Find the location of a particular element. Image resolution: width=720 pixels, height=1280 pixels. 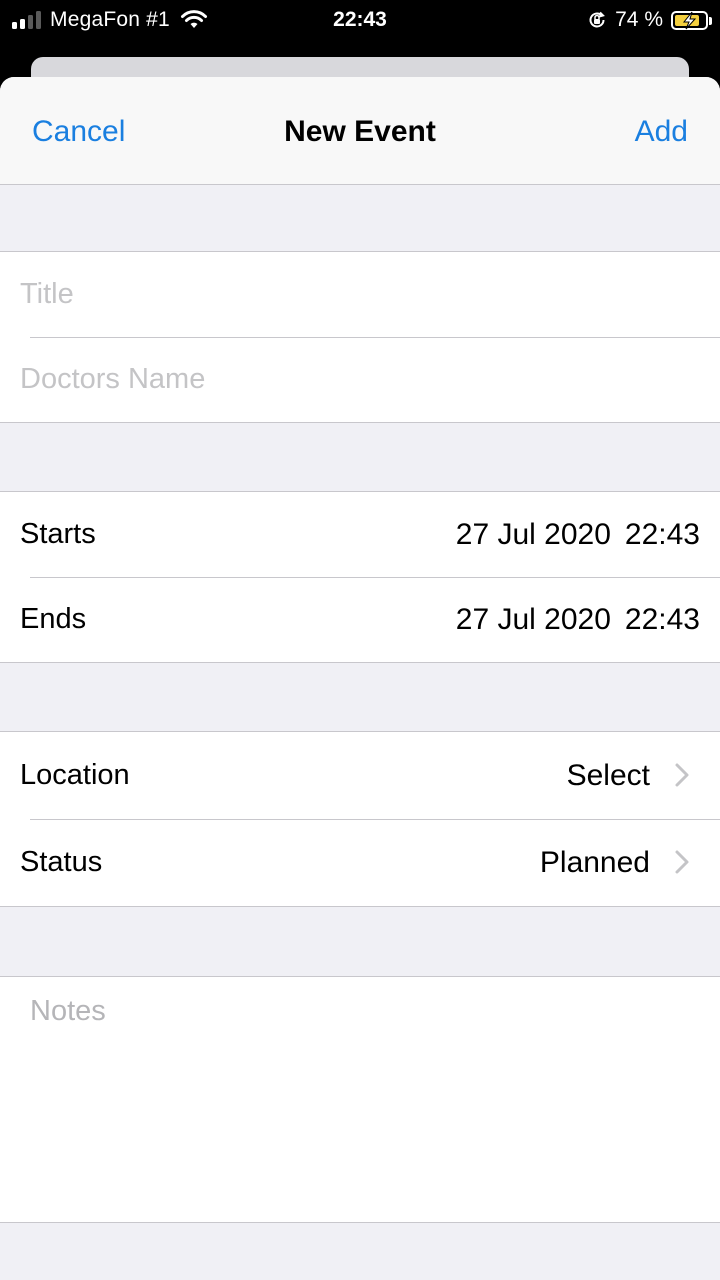

add-button: Add is located at coordinates (661, 132).